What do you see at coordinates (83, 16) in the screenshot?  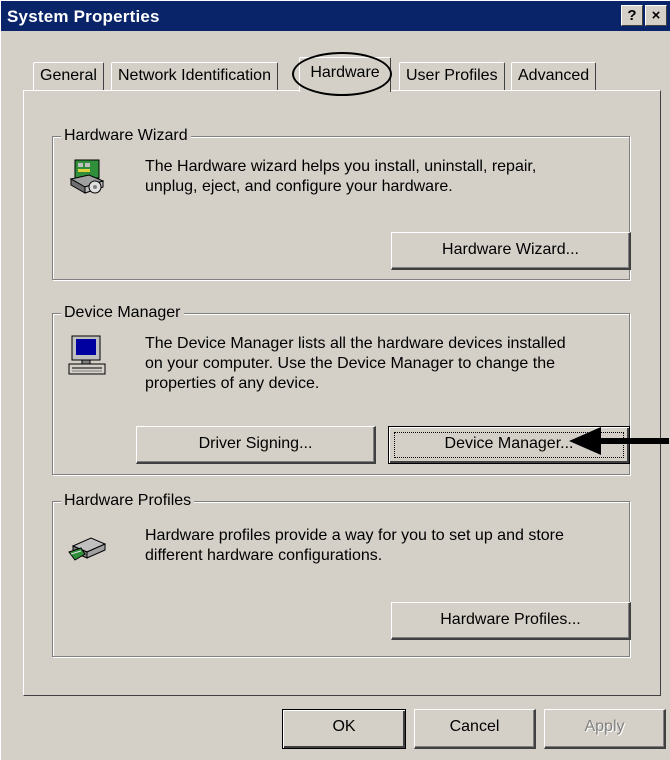 I see `window-title: System Properties` at bounding box center [83, 16].